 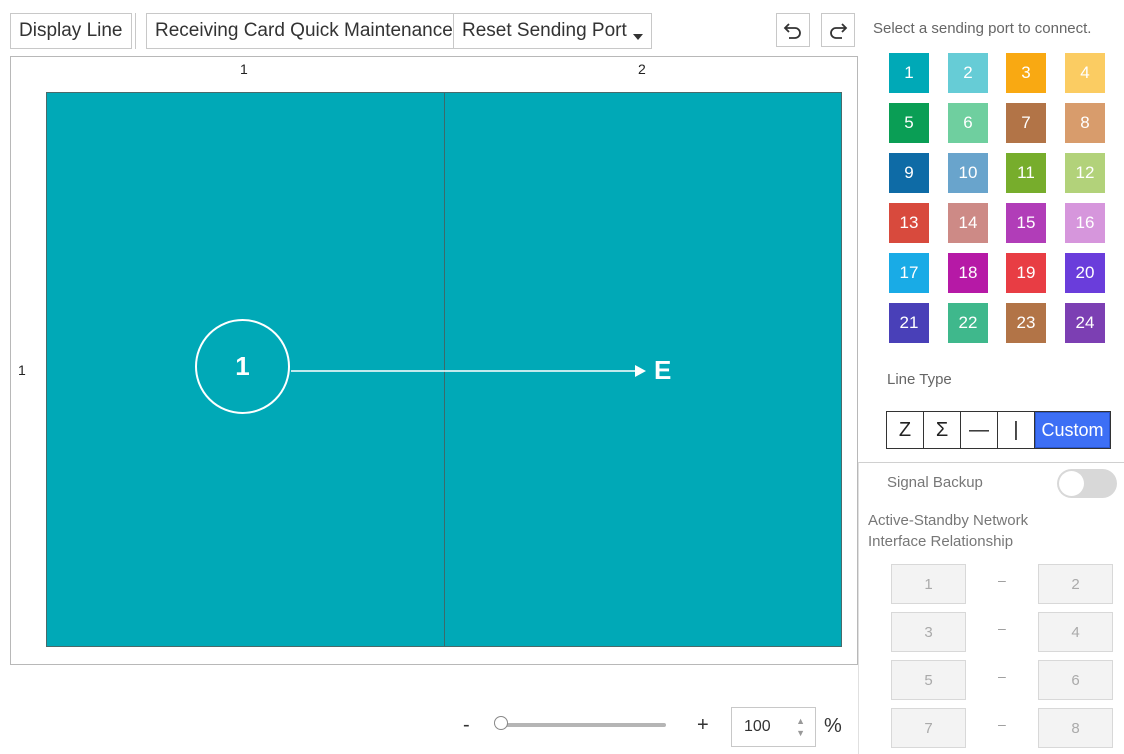 I want to click on undo-button, so click(x=793, y=30).